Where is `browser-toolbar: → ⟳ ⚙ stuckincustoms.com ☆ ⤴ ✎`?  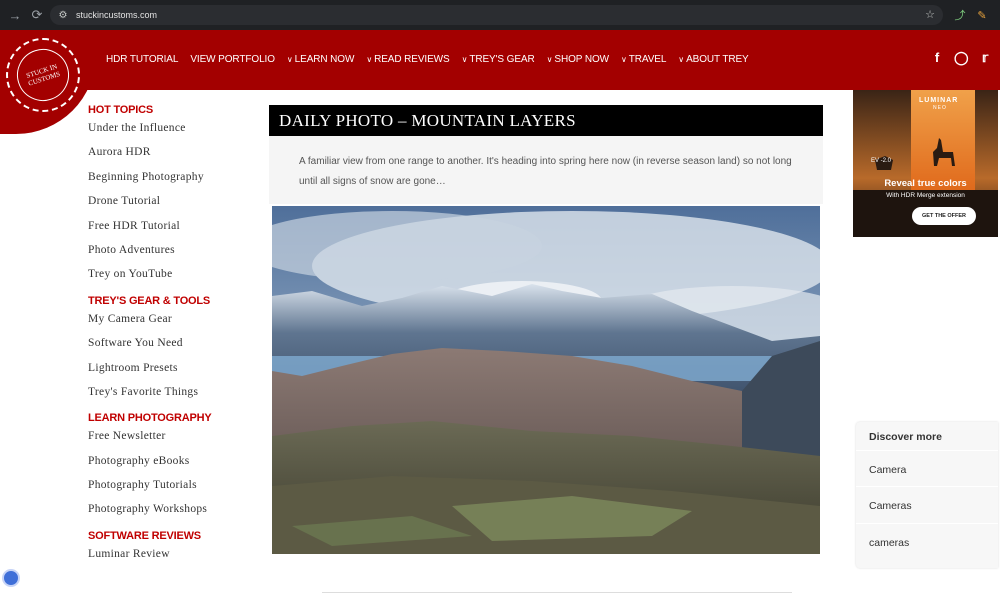 browser-toolbar: → ⟳ ⚙ stuckincustoms.com ☆ ⤴ ✎ is located at coordinates (500, 15).